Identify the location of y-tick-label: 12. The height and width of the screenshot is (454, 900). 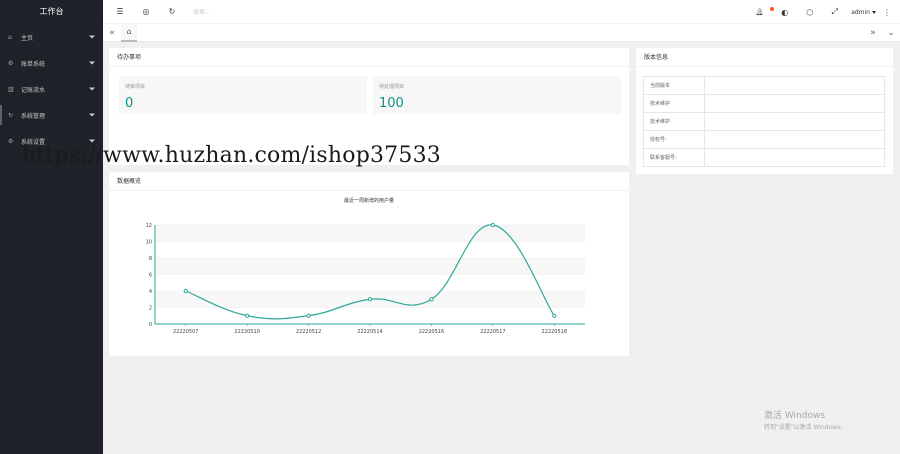
(149, 226).